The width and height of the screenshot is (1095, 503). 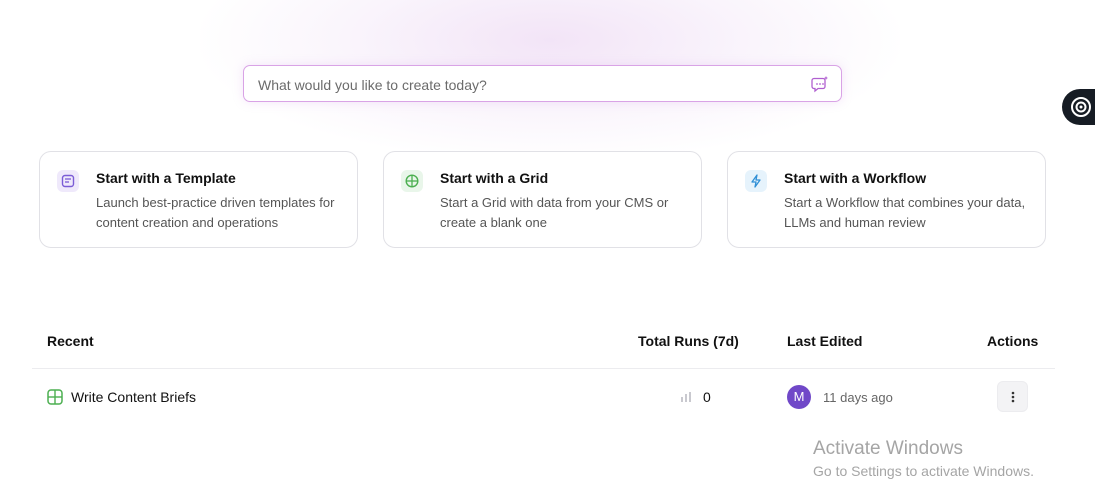 What do you see at coordinates (688, 341) in the screenshot?
I see `header-total-runs: Total Runs (7d)` at bounding box center [688, 341].